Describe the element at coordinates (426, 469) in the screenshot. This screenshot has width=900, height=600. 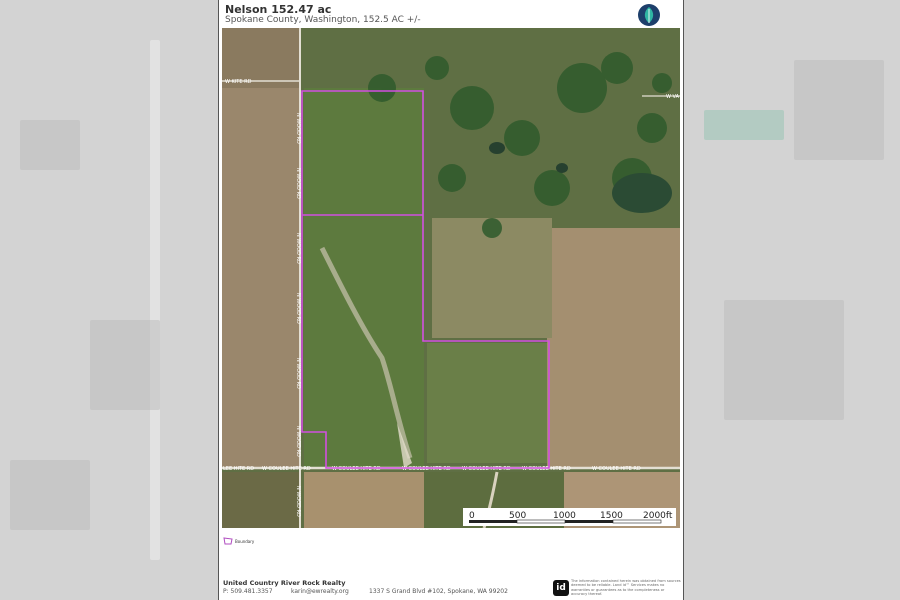
I see `road-label-coulee-4: W COULEE HITE RD` at that location.